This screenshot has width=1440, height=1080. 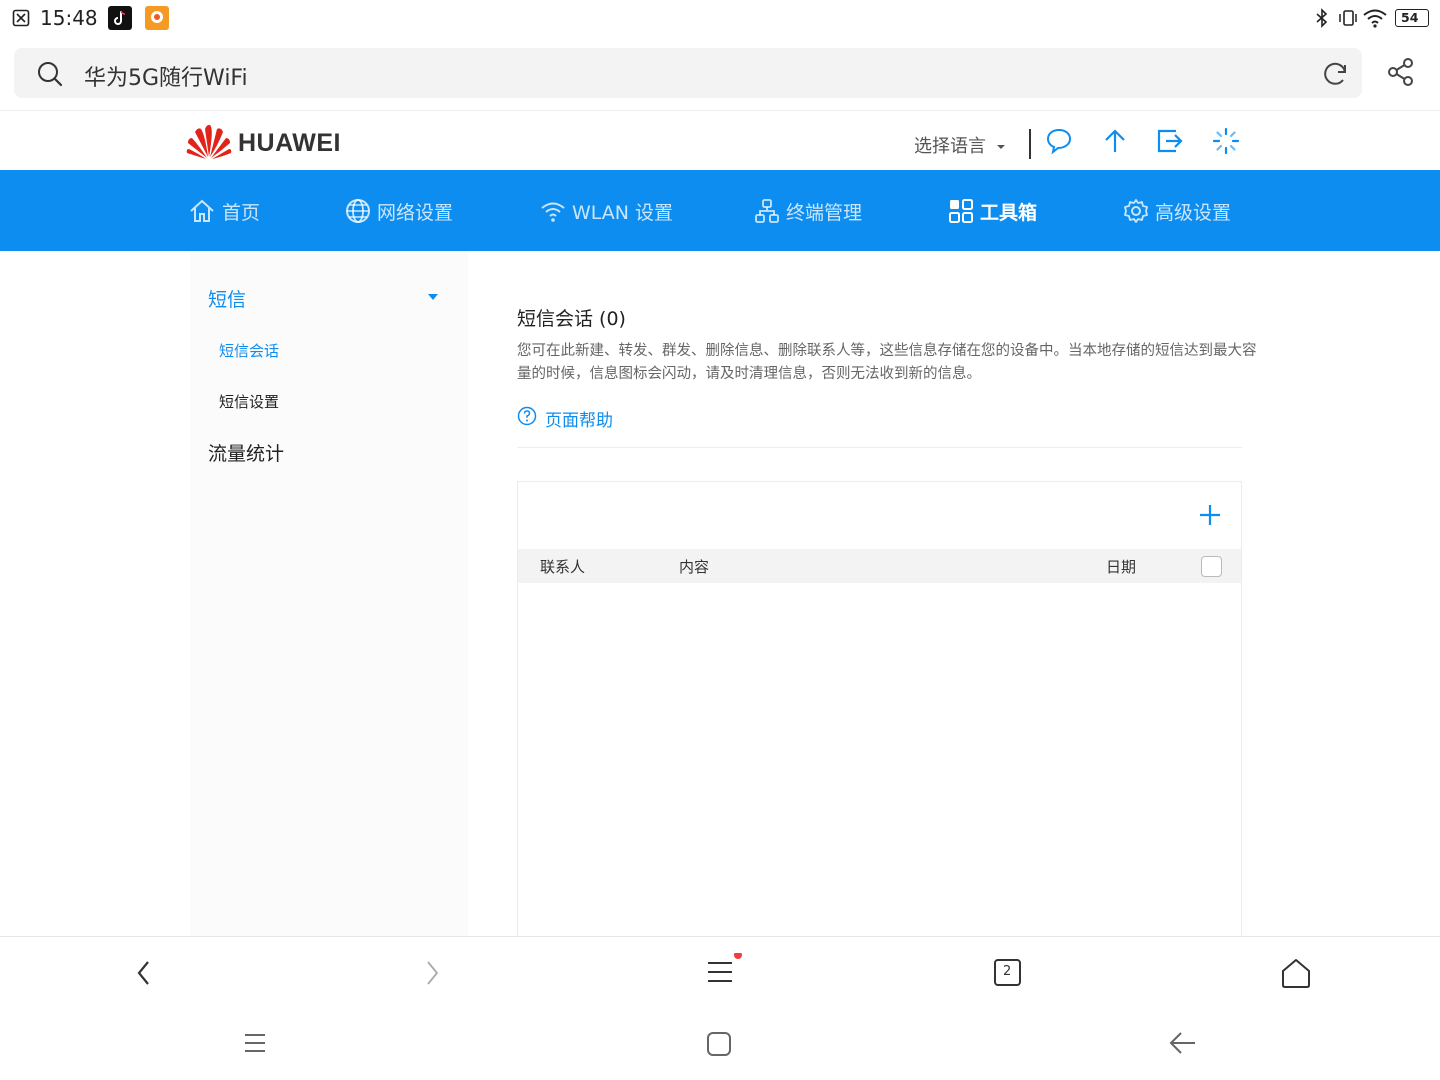 What do you see at coordinates (527, 416) in the screenshot?
I see `help-icon` at bounding box center [527, 416].